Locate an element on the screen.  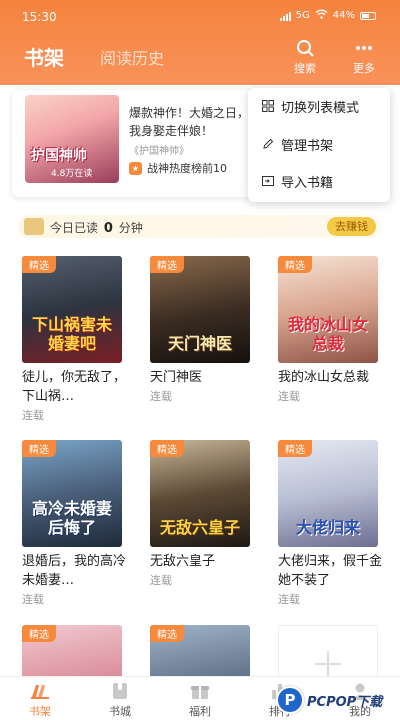
status-indicators: 5G 44% is located at coordinates (327, 15).